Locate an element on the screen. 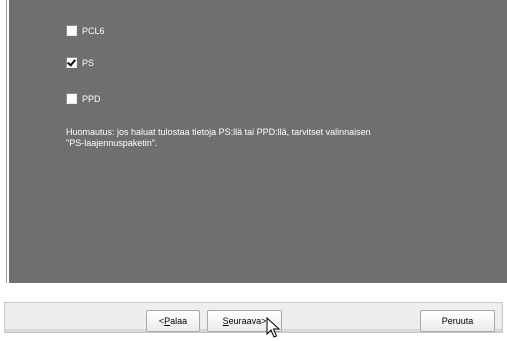  ps-checkbox is located at coordinates (71, 62).